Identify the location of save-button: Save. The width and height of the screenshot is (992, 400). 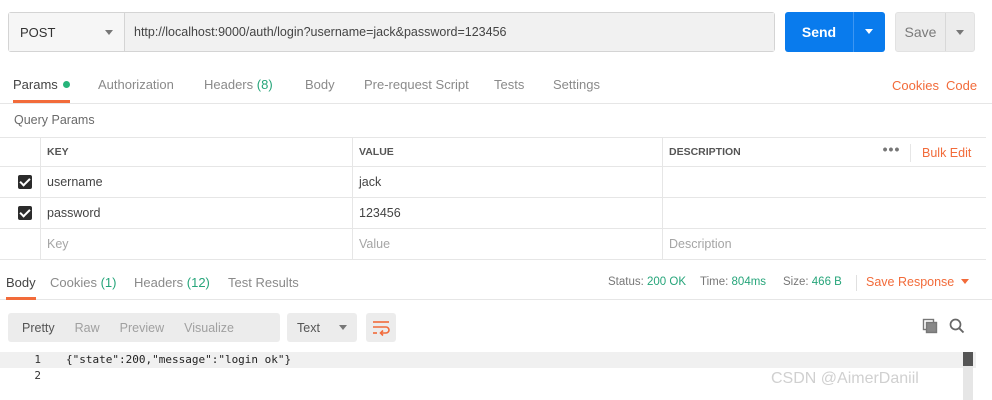
(935, 32).